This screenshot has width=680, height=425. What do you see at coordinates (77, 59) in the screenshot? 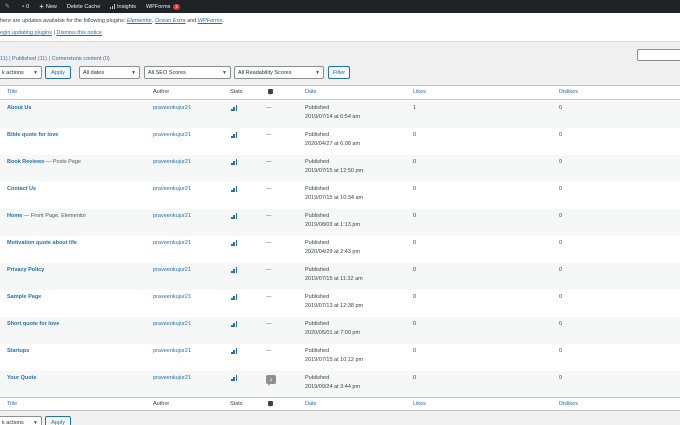
I see `view-cornerstone: Cornerstone content` at bounding box center [77, 59].